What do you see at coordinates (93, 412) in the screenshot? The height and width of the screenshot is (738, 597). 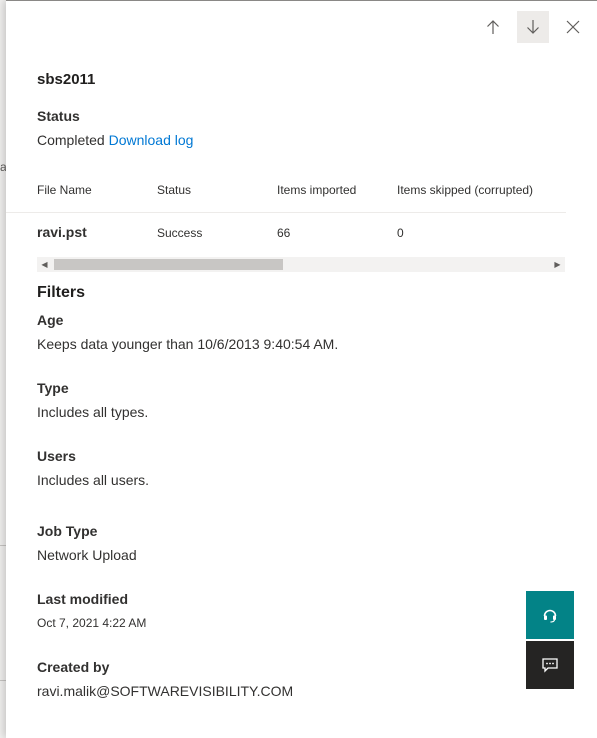 I see `type-value: Includes all types.` at bounding box center [93, 412].